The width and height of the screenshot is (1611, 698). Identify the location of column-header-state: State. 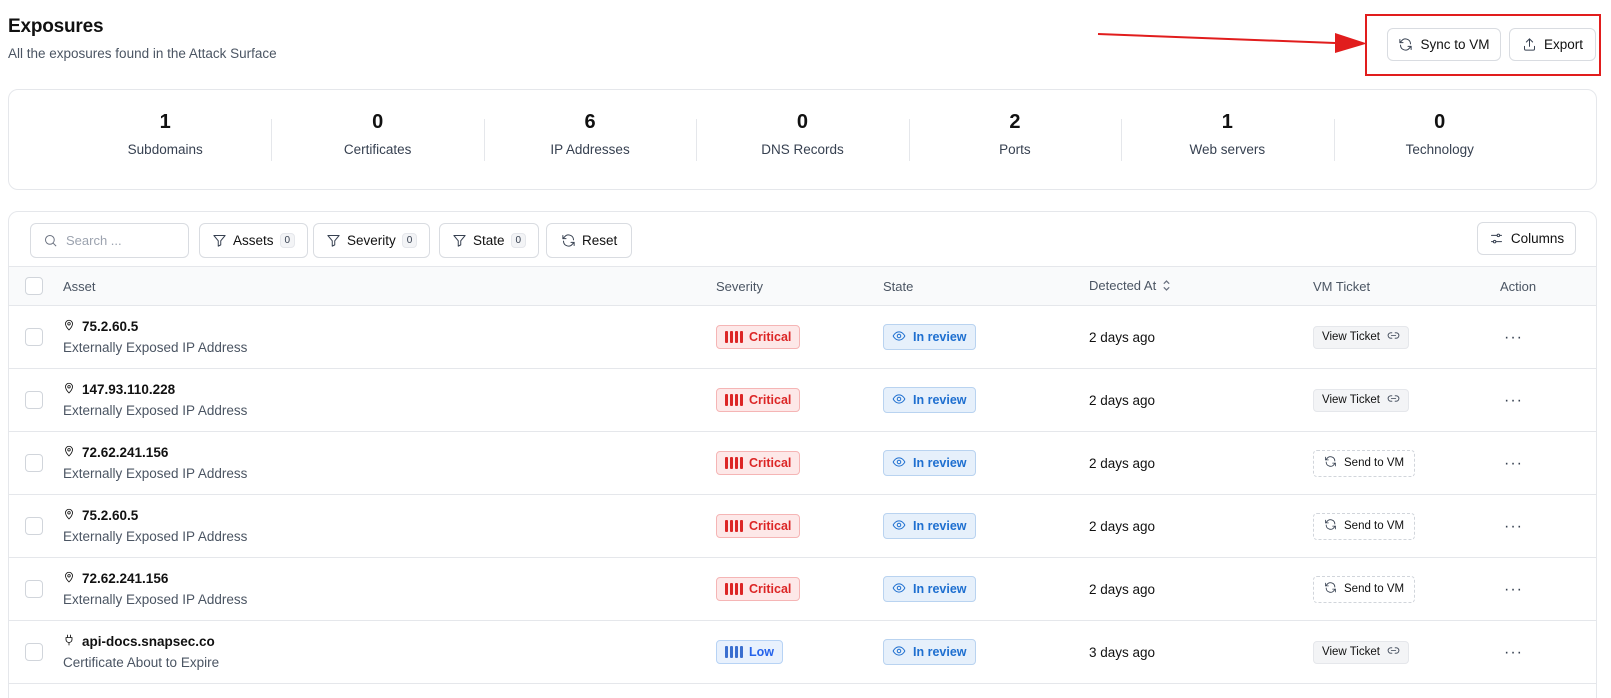
(898, 286).